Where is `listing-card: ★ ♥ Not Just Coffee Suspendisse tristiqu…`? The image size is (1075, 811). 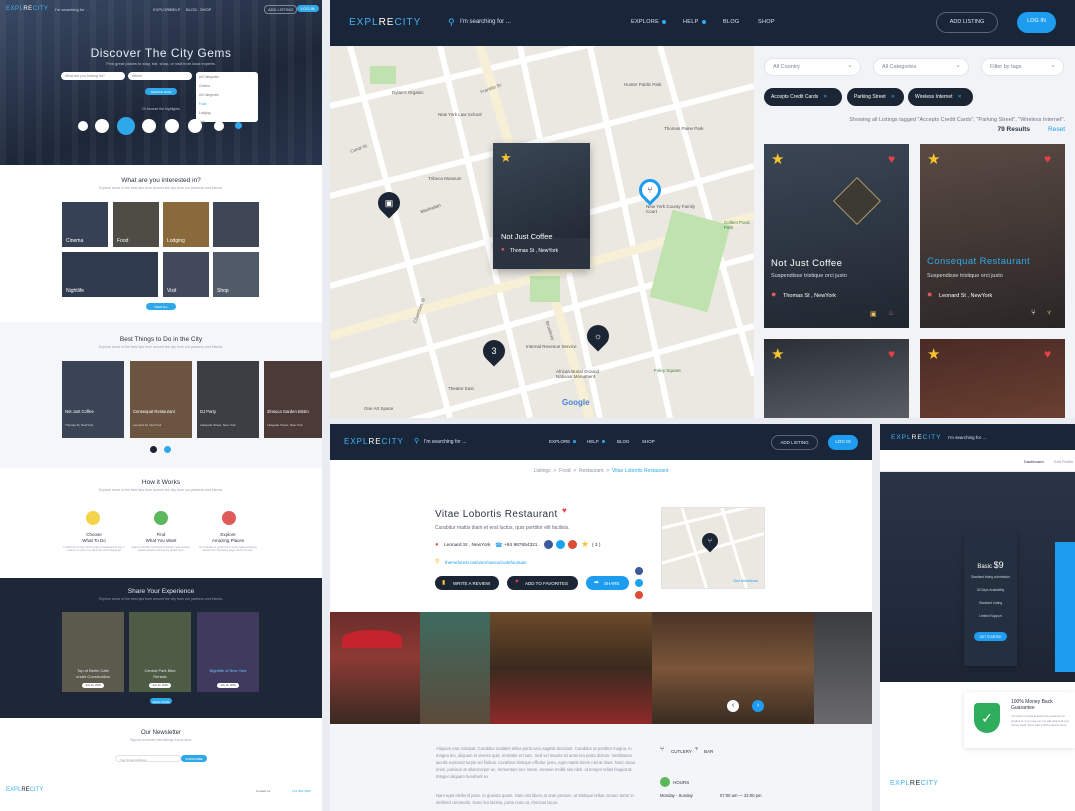
listing-card: ★ ♥ Not Just Coffee Suspendisse tristiqu… is located at coordinates (836, 236).